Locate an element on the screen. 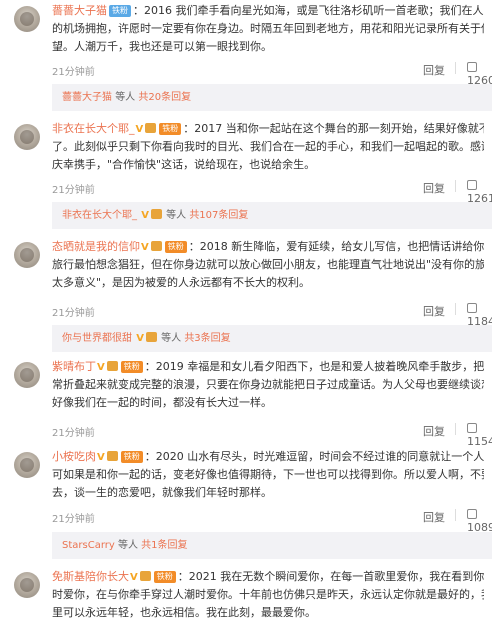 Image resolution: width=492 pixels, height=626 pixels. like-count: 1154 is located at coordinates (479, 441).